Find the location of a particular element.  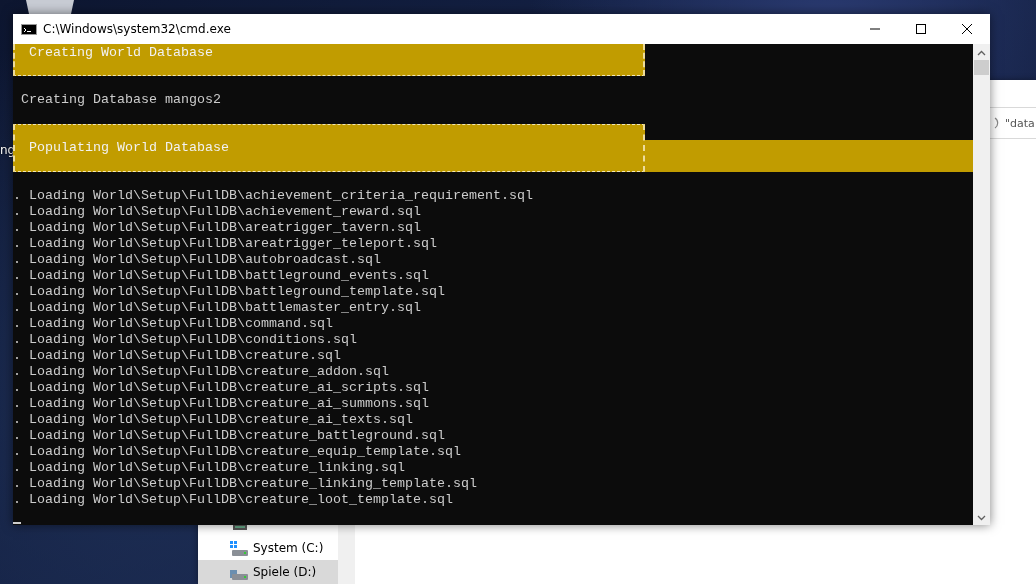

console-line: . Loading World\Setup\FullDB\battleground_events.sql is located at coordinates (221, 276).